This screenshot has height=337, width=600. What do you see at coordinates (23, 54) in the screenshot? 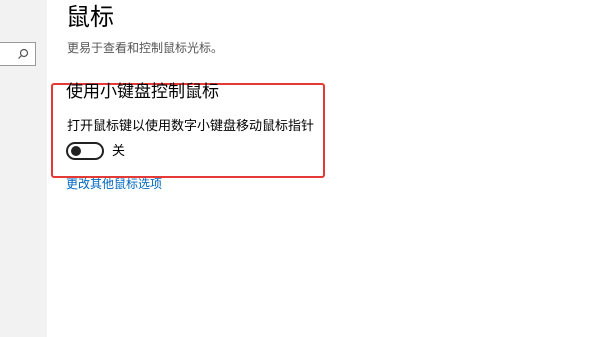
I see `search-icon` at bounding box center [23, 54].